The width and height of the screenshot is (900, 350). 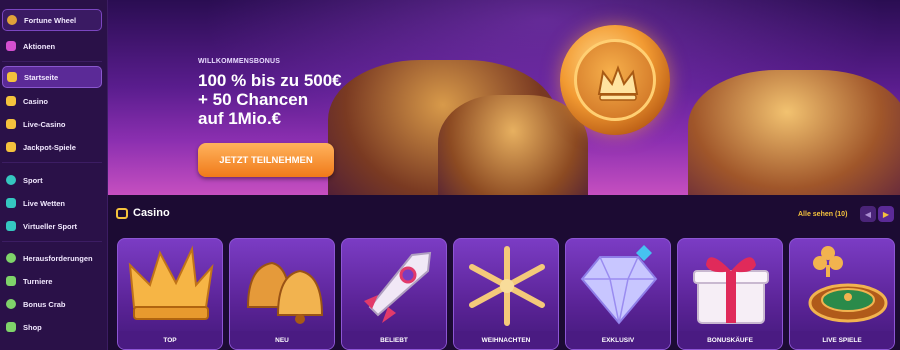 What do you see at coordinates (507, 286) in the screenshot?
I see `snowflake-icon` at bounding box center [507, 286].